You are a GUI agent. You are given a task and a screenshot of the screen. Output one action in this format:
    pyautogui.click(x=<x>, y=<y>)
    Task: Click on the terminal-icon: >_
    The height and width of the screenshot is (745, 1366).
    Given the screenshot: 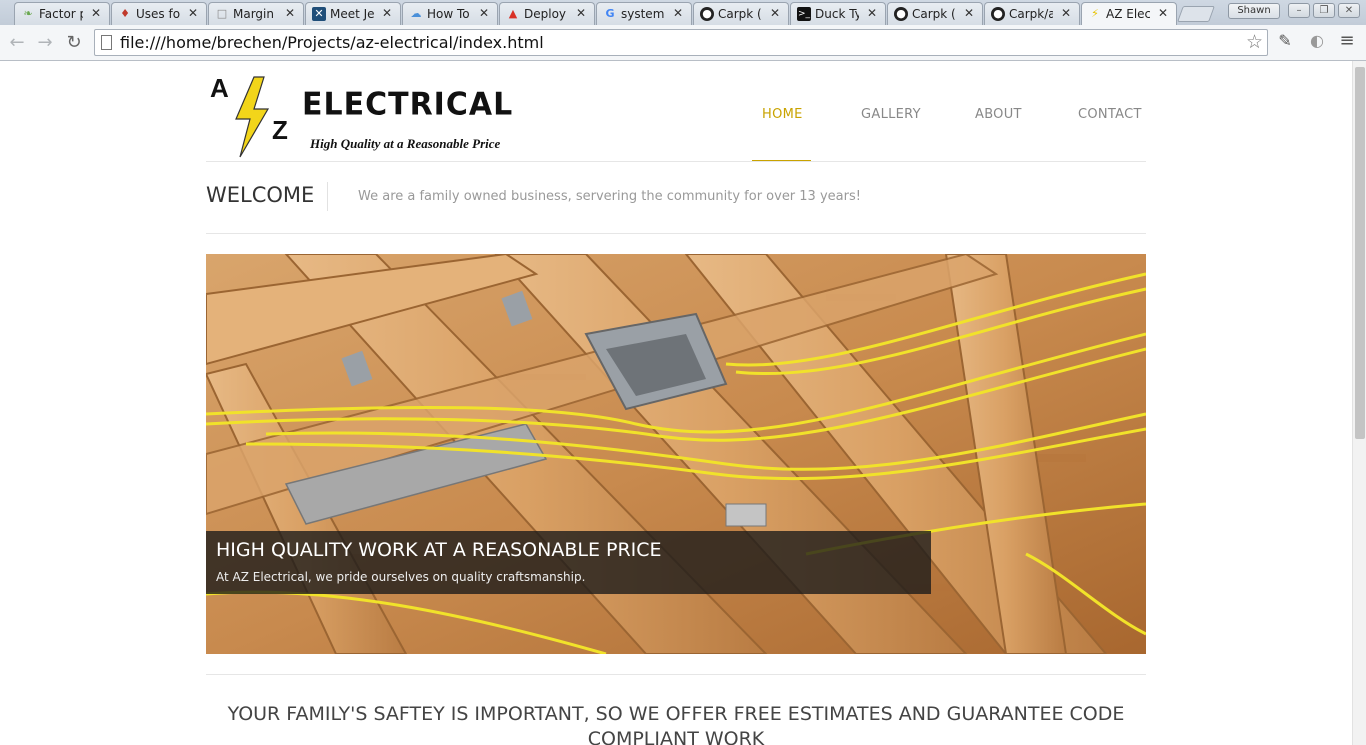 What is the action you would take?
    pyautogui.click(x=804, y=14)
    